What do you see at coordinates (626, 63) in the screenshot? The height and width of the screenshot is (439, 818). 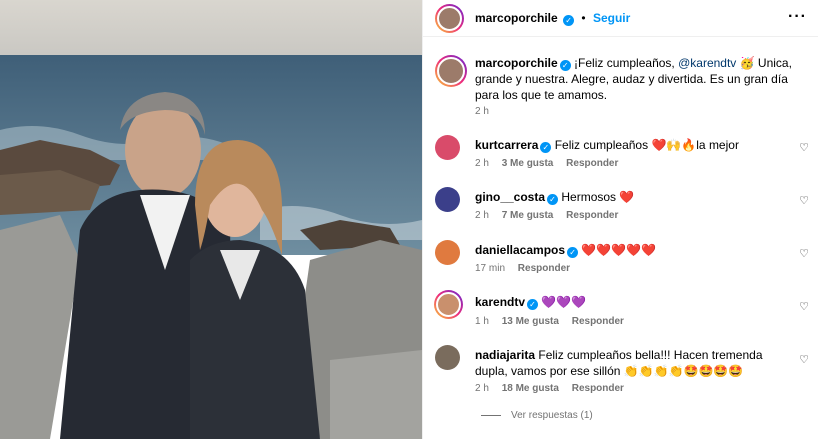 I see `caption-pre: ¡Feliz cumpleaños,` at bounding box center [626, 63].